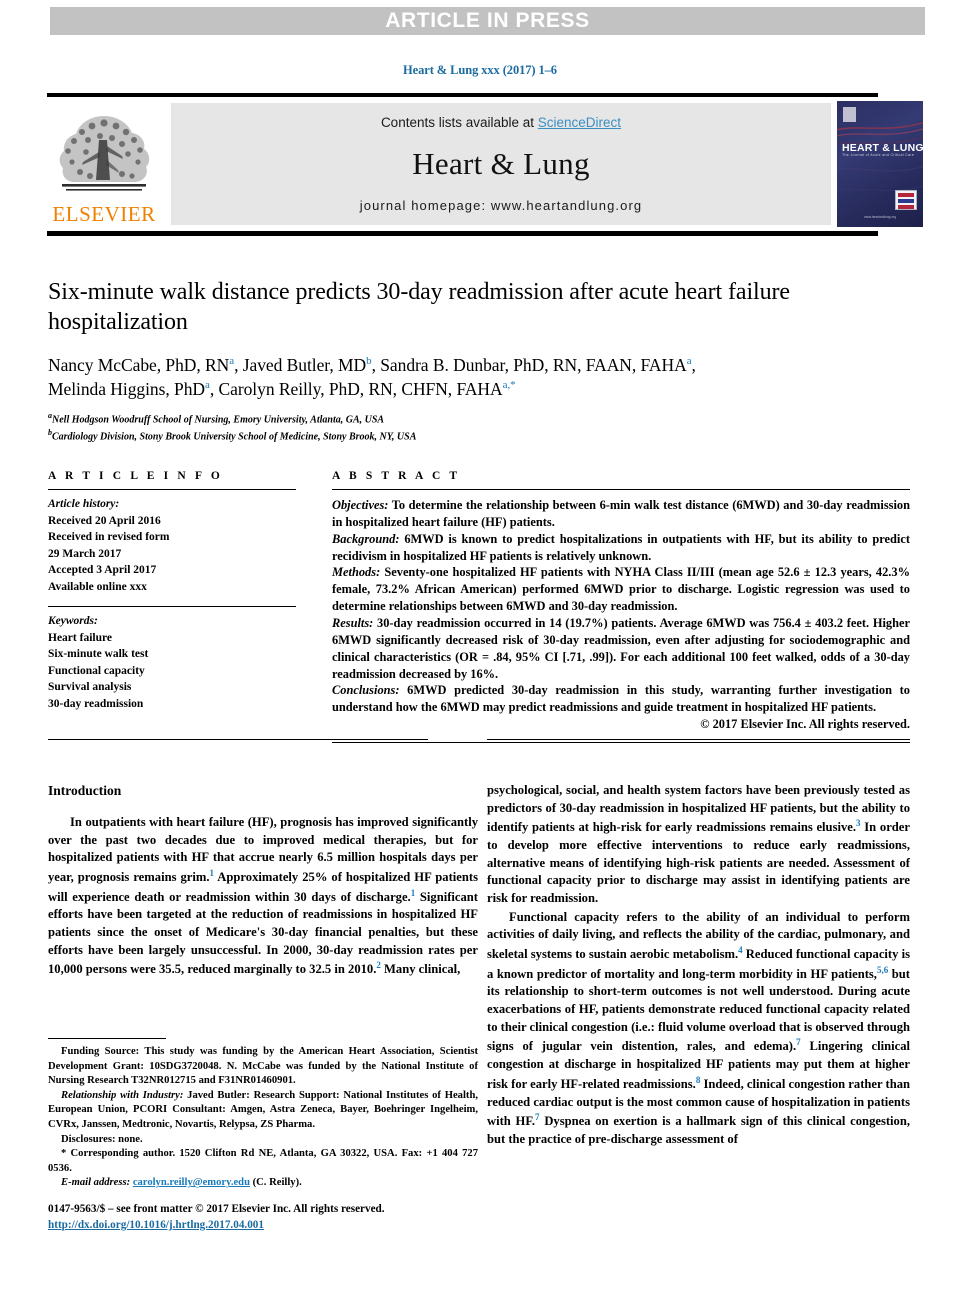 The image size is (960, 1305). Describe the element at coordinates (139, 365) in the screenshot. I see `author-nancy-mccabe: Nancy McCabe, PhD, RN` at that location.